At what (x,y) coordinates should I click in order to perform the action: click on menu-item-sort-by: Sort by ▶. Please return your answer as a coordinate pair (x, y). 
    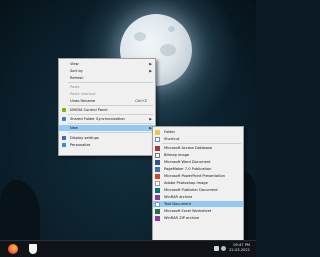
    Looking at the image, I should click on (107, 71).